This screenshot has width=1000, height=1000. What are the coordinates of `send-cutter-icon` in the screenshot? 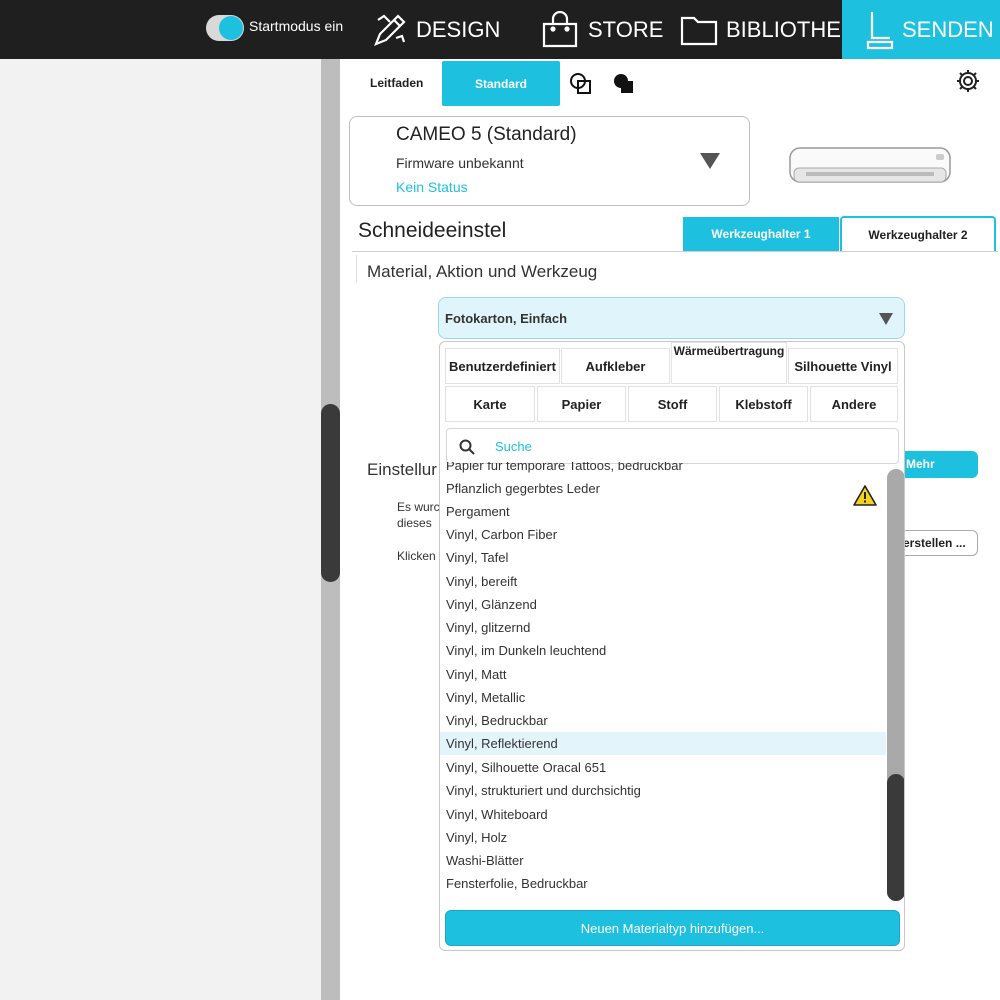 It's located at (880, 30).